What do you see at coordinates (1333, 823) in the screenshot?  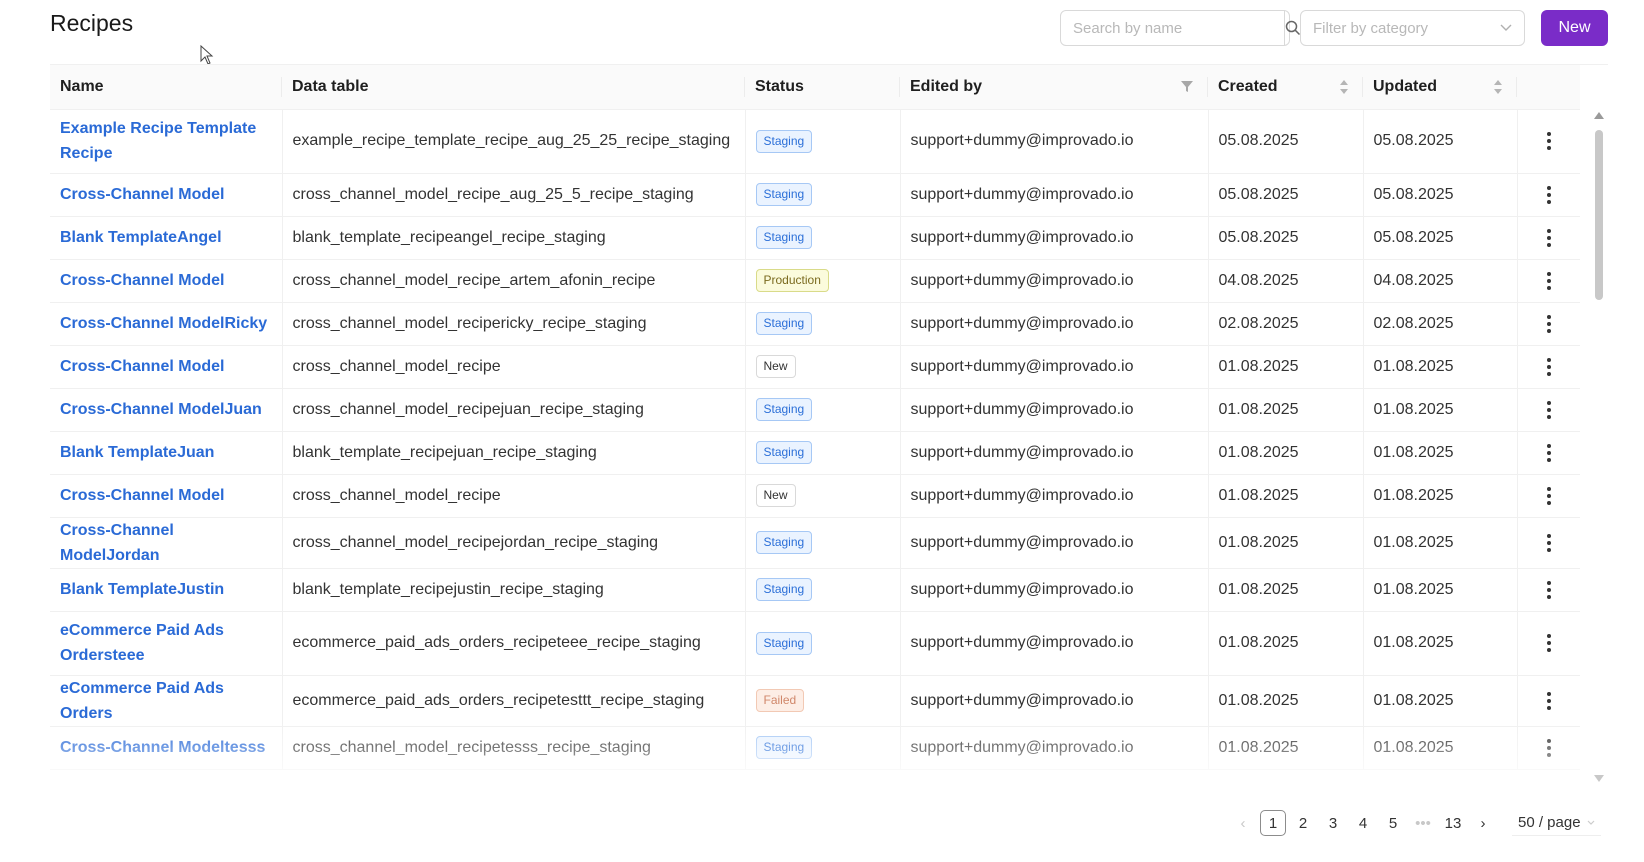 I see `page-3-button: 3` at bounding box center [1333, 823].